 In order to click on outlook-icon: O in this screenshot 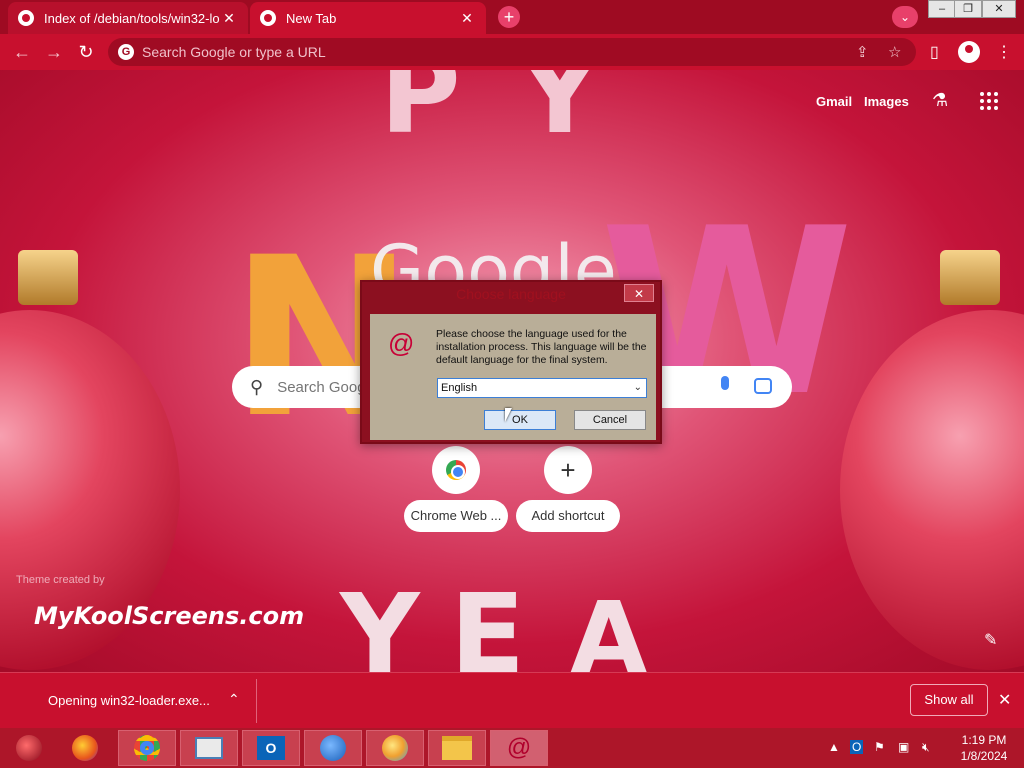, I will do `click(271, 748)`.